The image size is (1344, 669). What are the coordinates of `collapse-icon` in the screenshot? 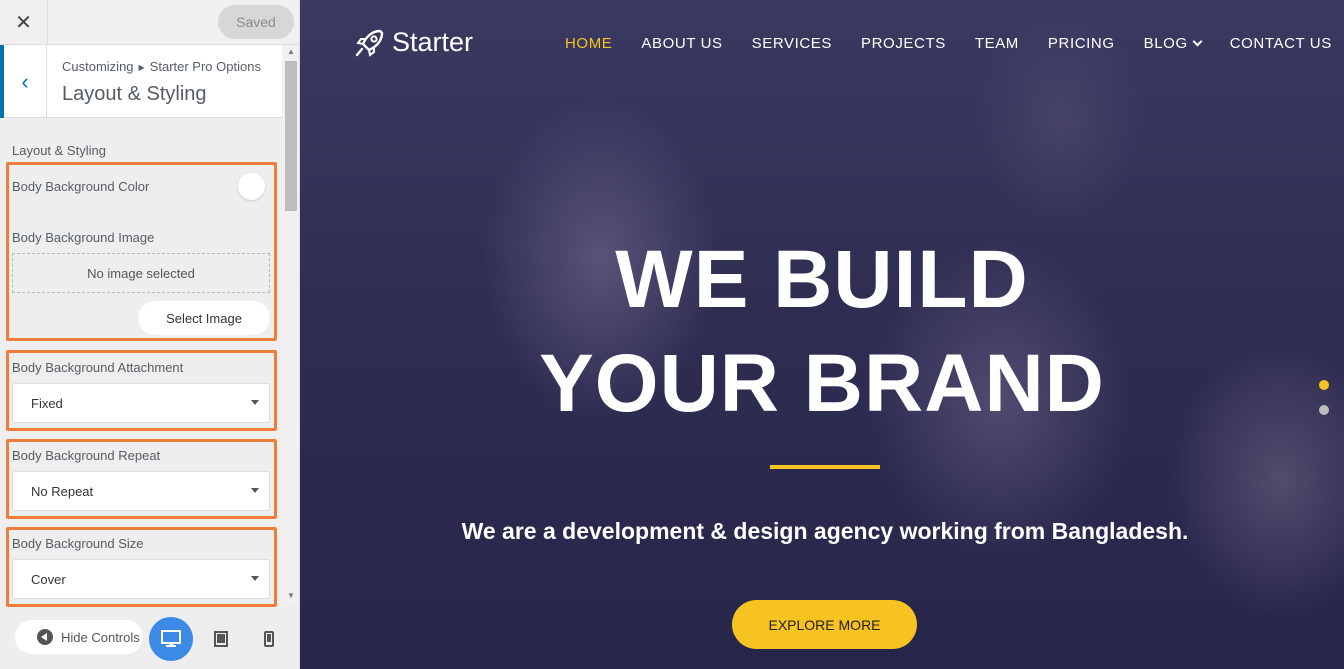 It's located at (45, 637).